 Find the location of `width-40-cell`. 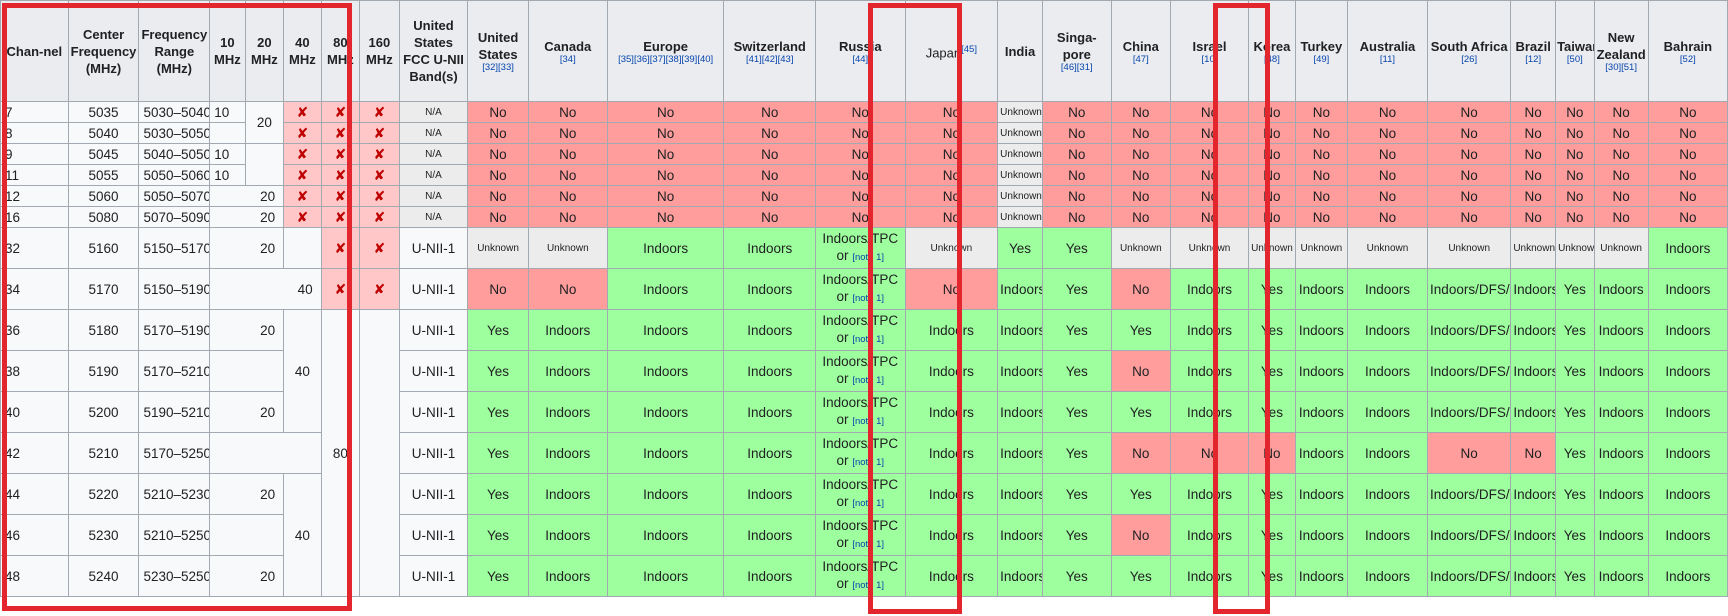

width-40-cell is located at coordinates (265, 453).